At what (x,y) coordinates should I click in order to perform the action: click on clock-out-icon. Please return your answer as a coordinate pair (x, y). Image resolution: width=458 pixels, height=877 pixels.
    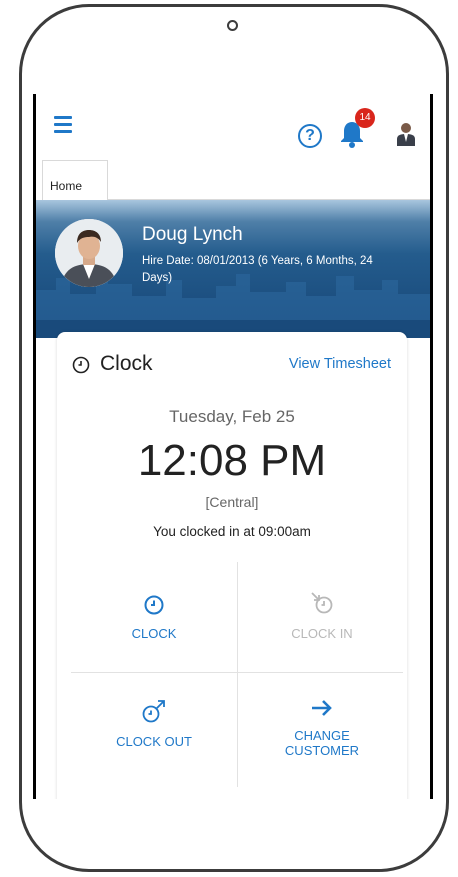
    Looking at the image, I should click on (153, 711).